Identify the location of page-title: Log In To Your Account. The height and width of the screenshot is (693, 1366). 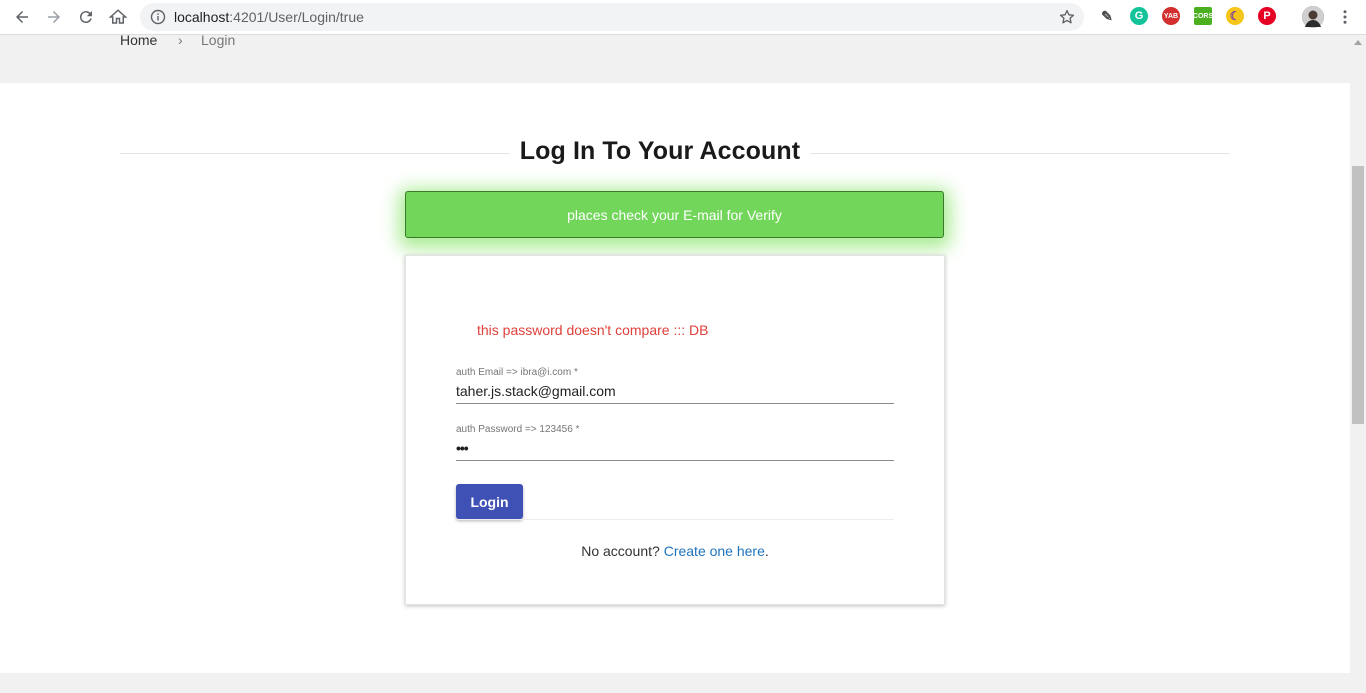
(660, 151).